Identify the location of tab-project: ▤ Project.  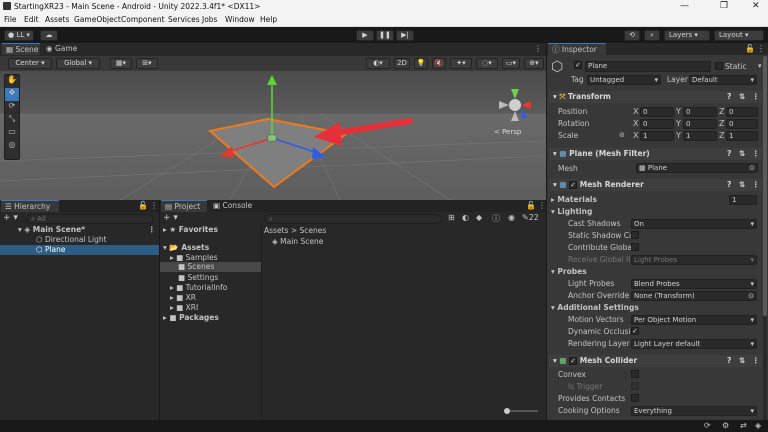
(184, 206).